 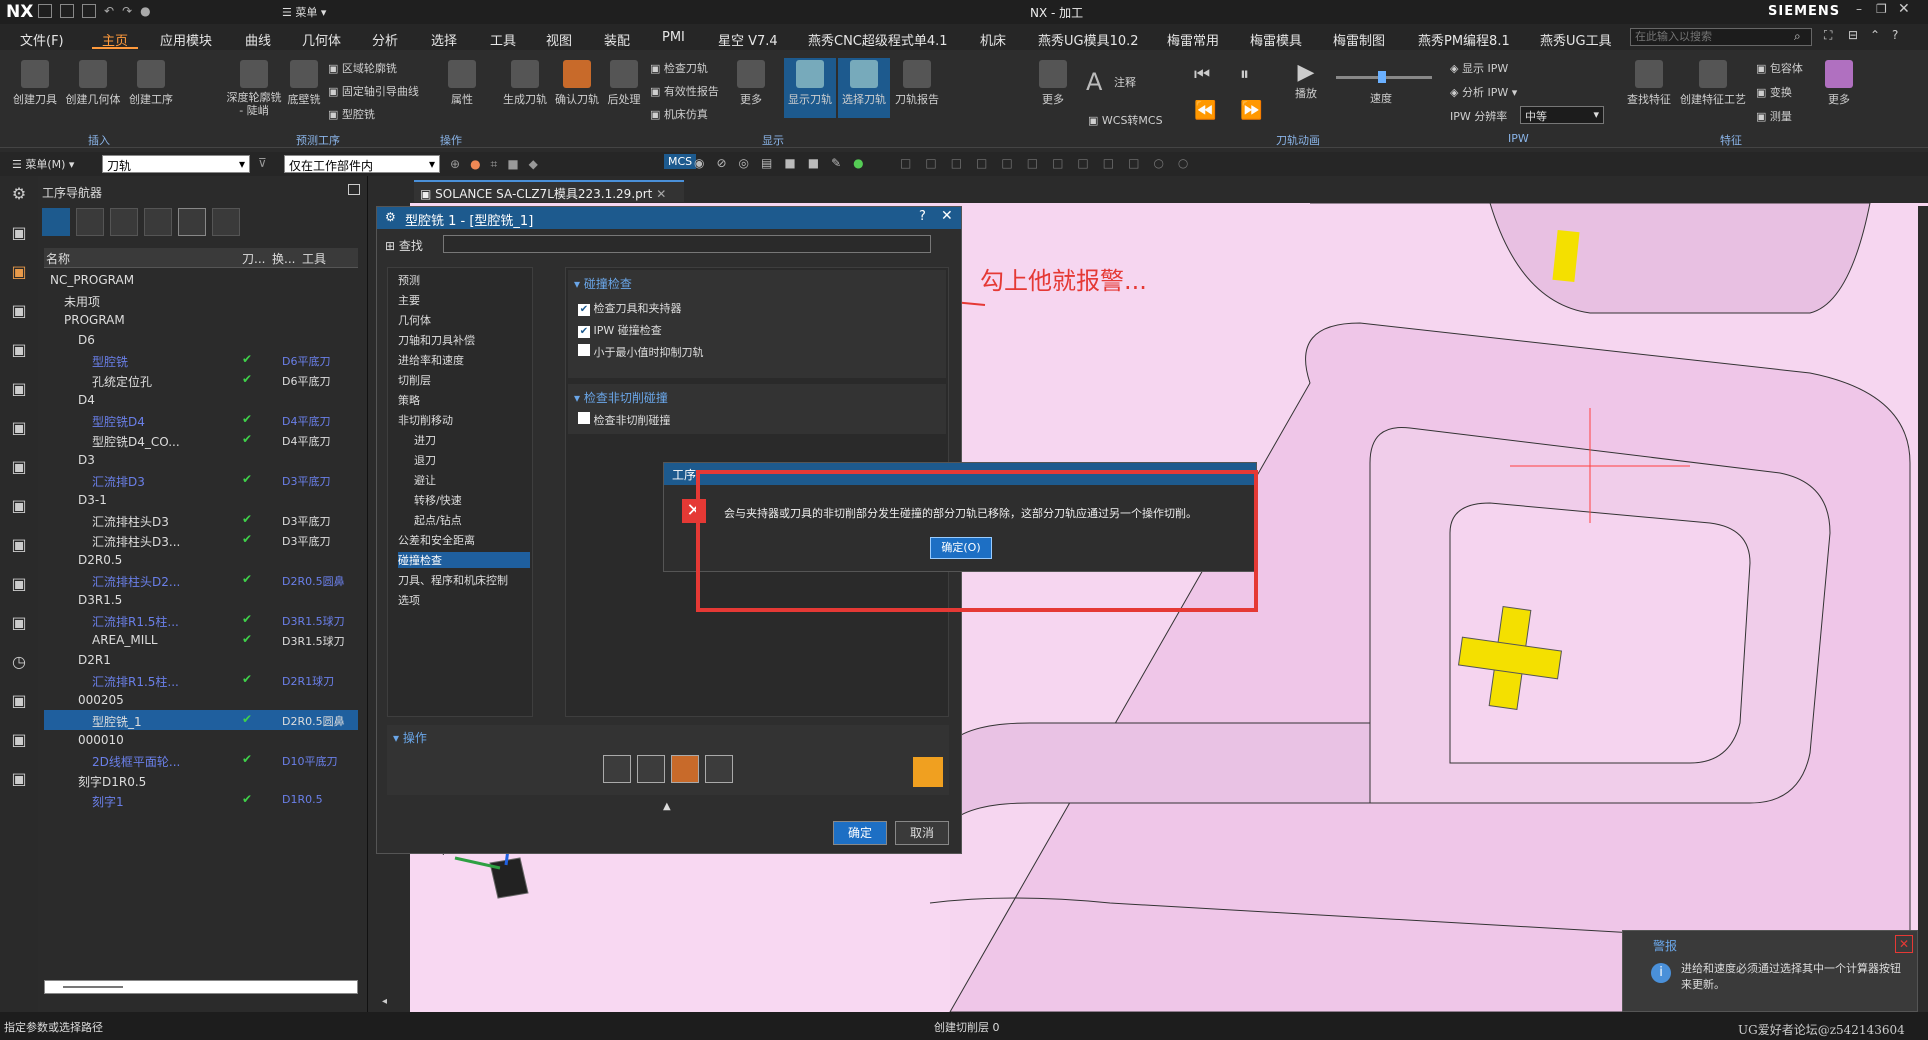 What do you see at coordinates (1839, 83) in the screenshot?
I see `more-feature-button: 更多` at bounding box center [1839, 83].